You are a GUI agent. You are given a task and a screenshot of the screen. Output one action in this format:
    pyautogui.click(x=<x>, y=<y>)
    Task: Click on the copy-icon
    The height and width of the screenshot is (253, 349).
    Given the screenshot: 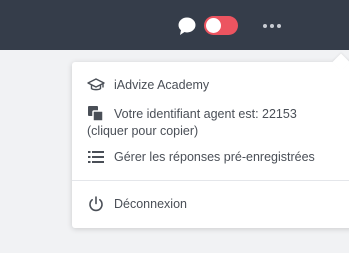 What is the action you would take?
    pyautogui.click(x=96, y=114)
    